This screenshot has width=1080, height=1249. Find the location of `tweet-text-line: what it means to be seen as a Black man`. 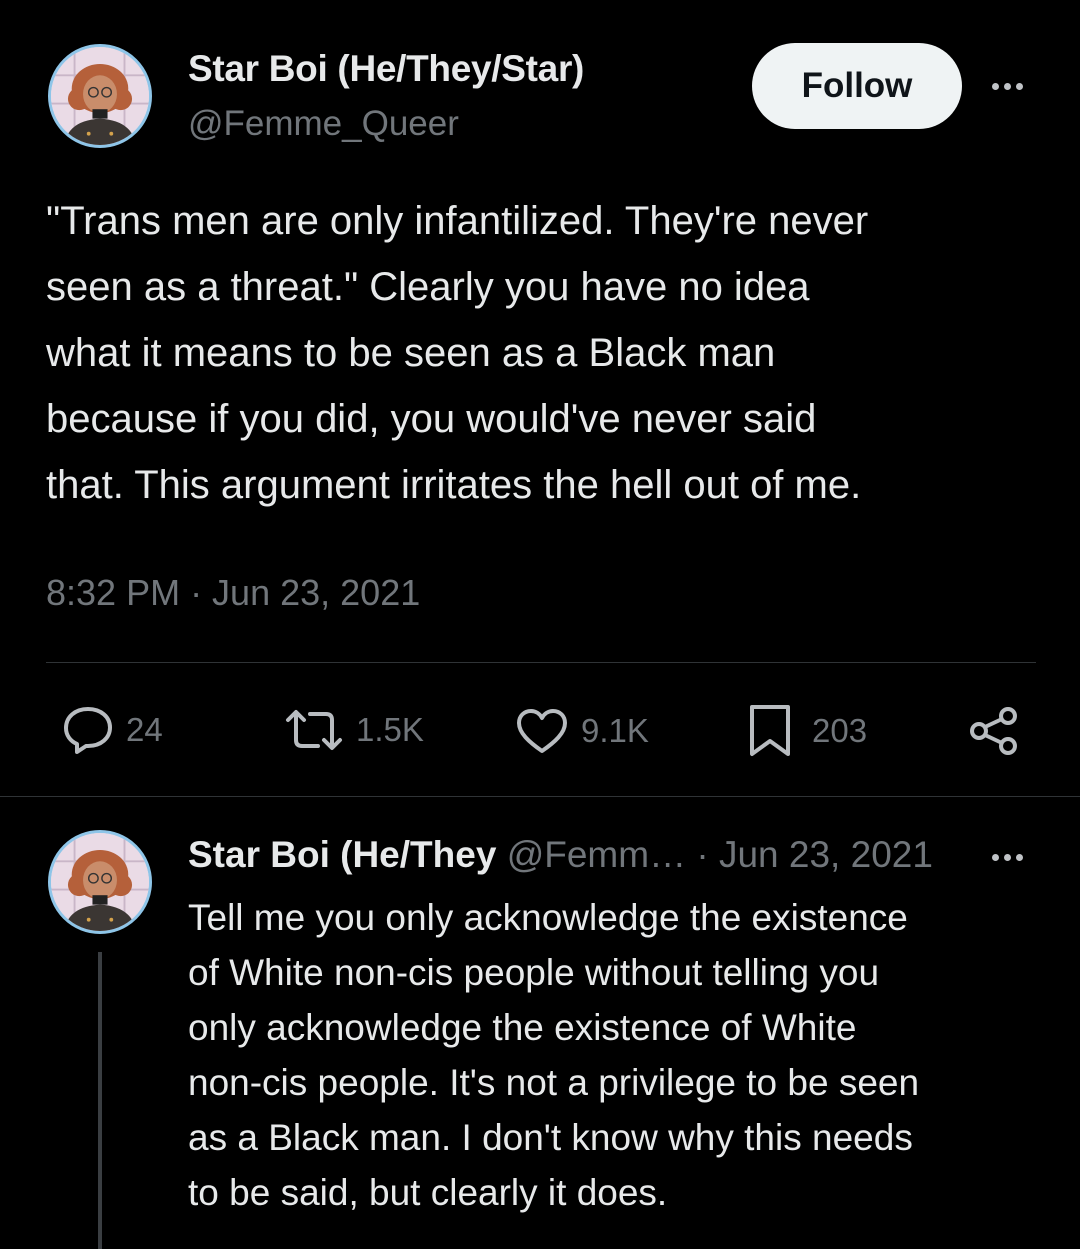

tweet-text-line: what it means to be seen as a Black man is located at coordinates (411, 353).